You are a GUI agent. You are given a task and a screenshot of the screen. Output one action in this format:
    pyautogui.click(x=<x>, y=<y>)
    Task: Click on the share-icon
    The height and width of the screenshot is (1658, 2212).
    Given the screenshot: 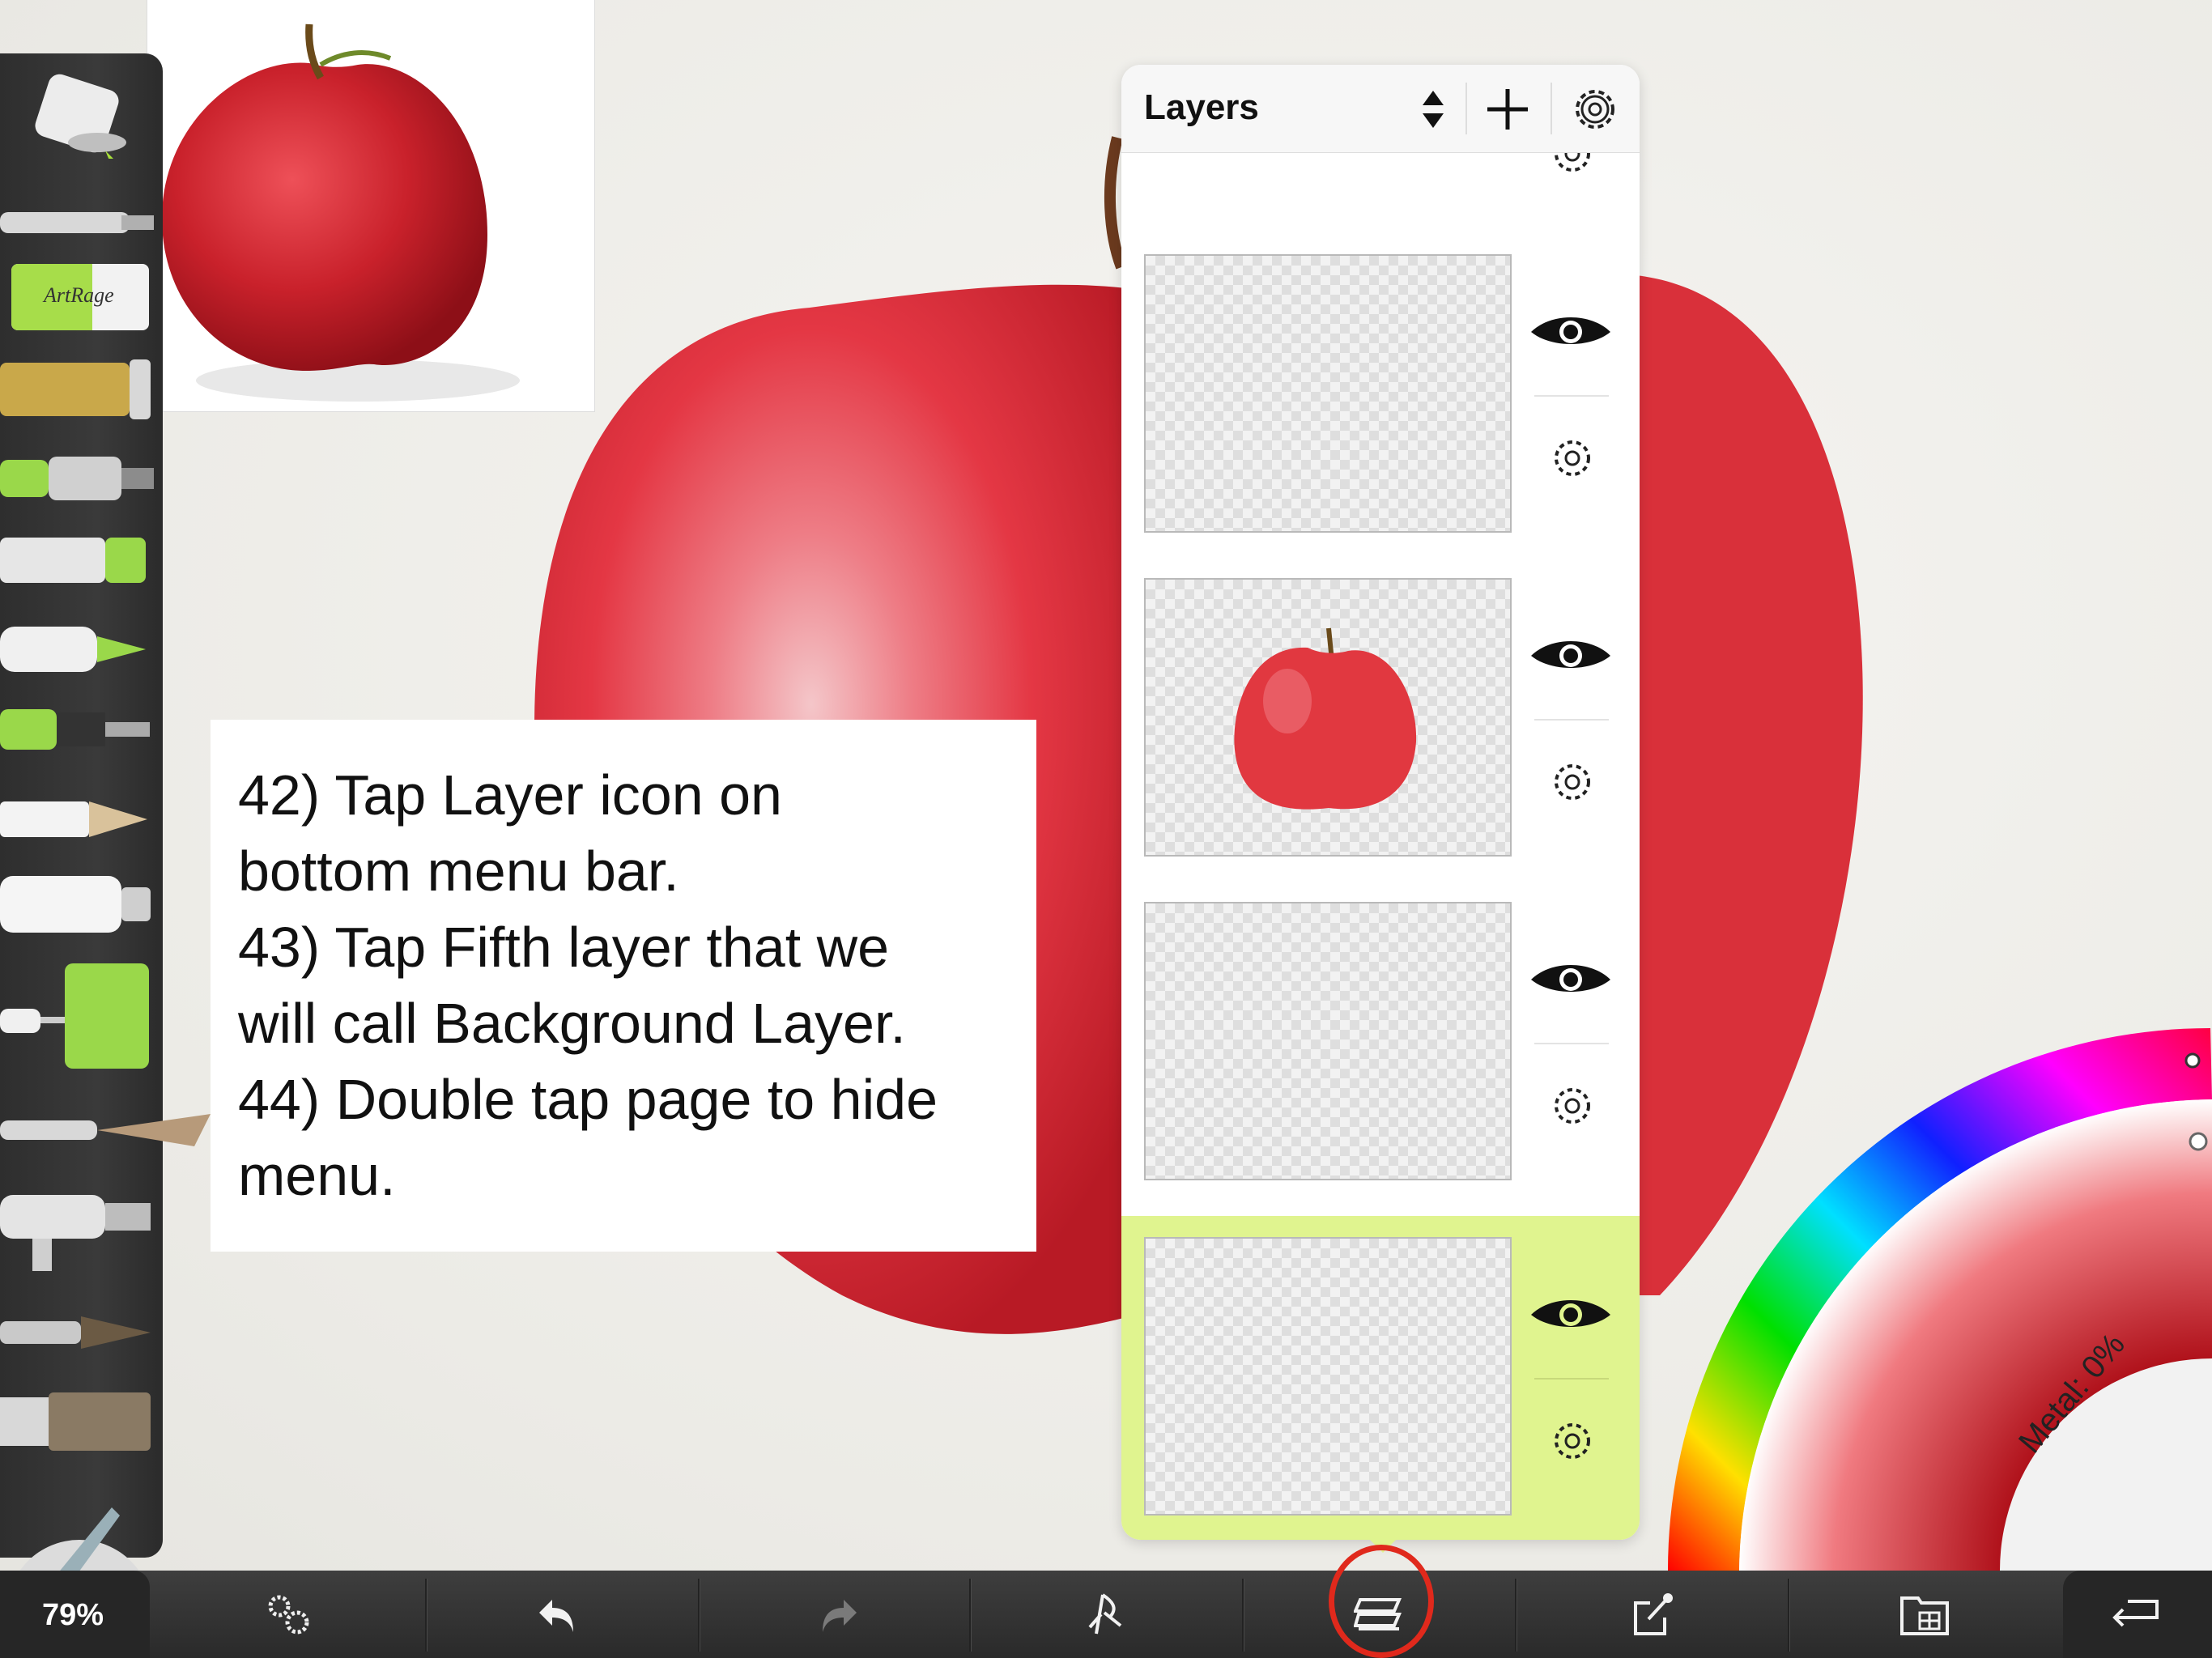 What is the action you would take?
    pyautogui.click(x=1654, y=1614)
    